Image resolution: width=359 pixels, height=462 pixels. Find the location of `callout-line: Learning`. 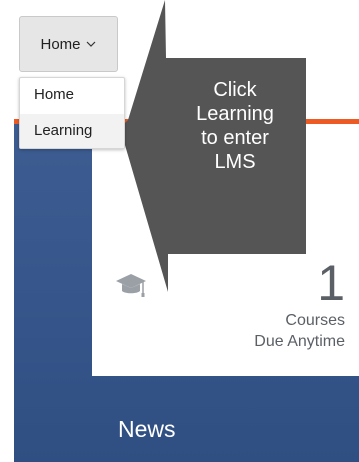

callout-line: Learning is located at coordinates (235, 114).